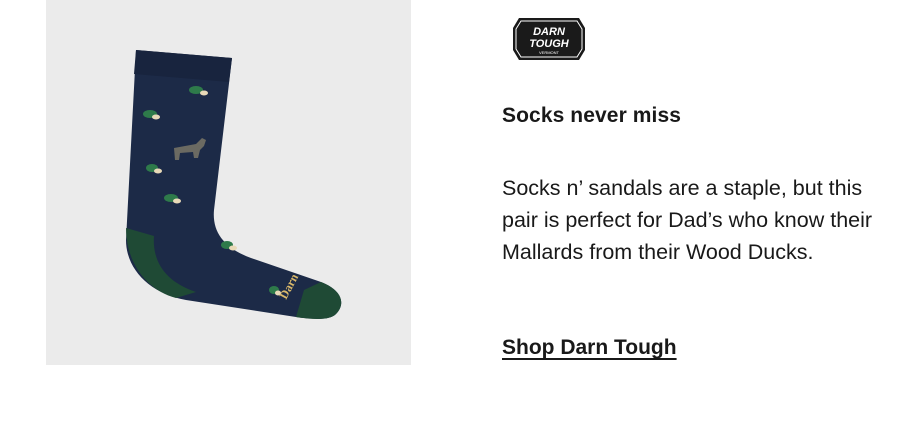  I want to click on sock-illustration: Darn, so click(234, 184).